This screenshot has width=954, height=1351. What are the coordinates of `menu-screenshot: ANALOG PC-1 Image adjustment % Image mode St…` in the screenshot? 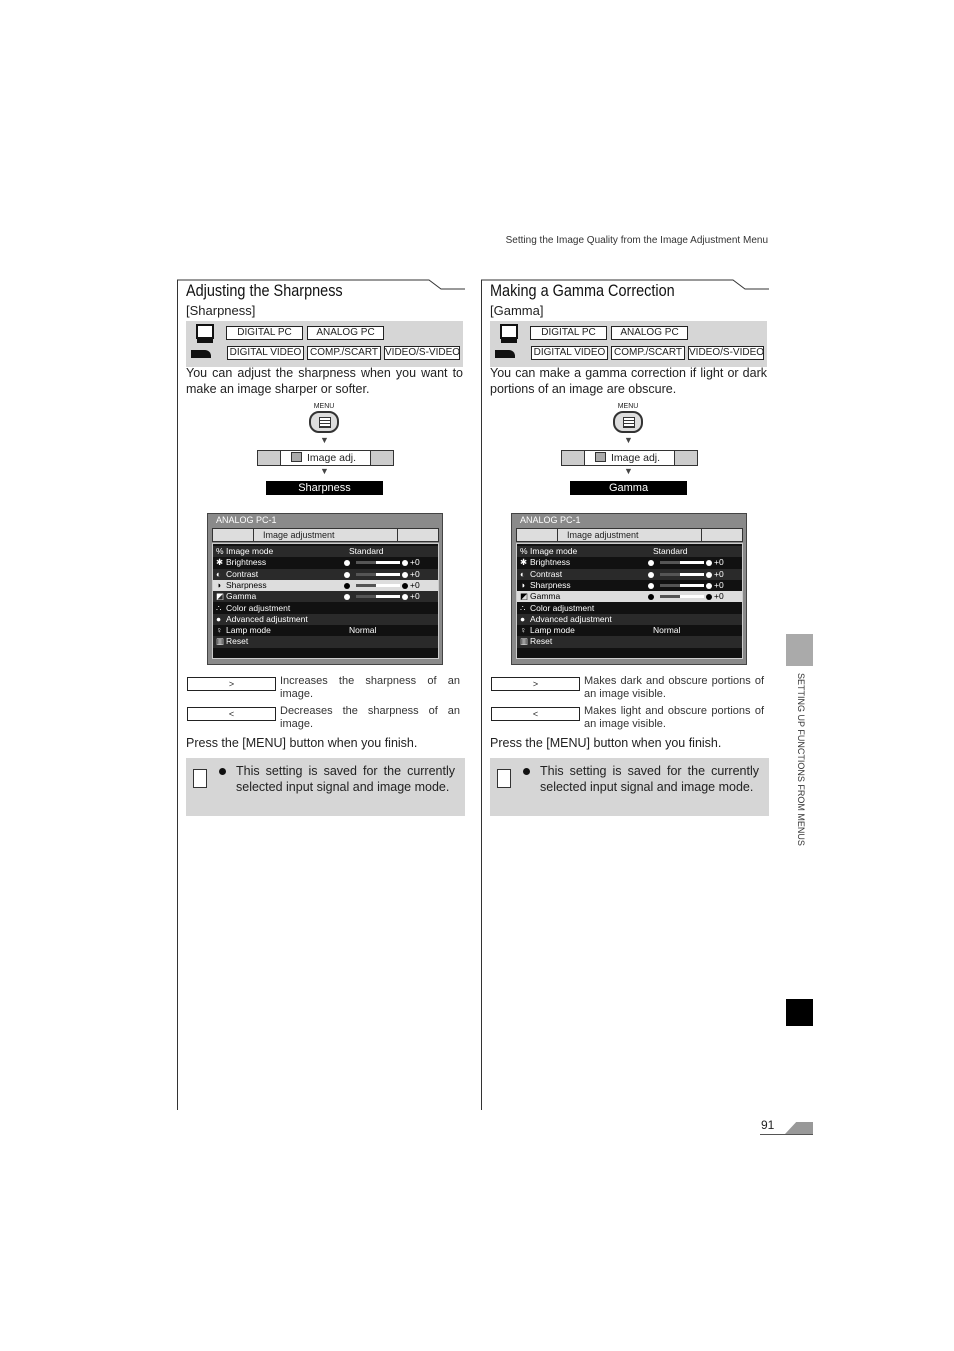 It's located at (325, 589).